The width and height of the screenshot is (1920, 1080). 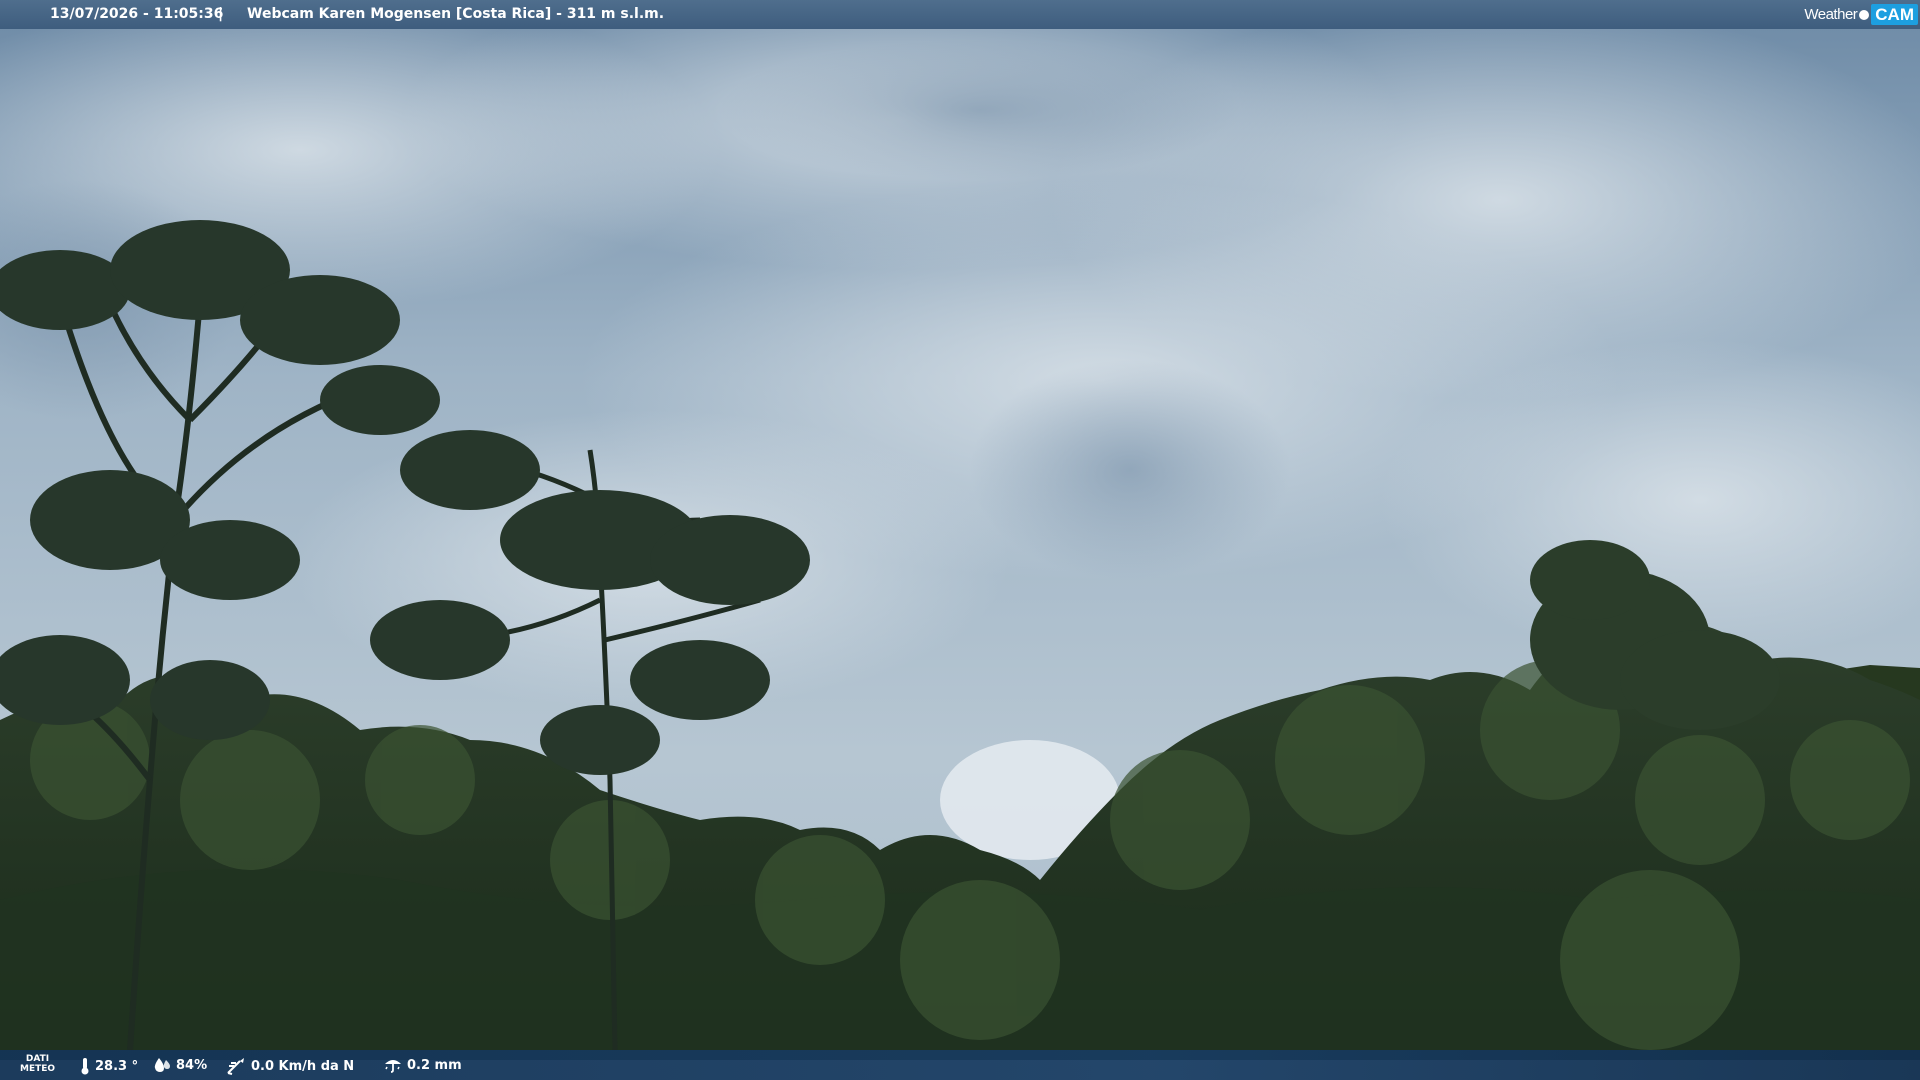 I want to click on weathercam-logo: Weather CAM, so click(x=1861, y=14).